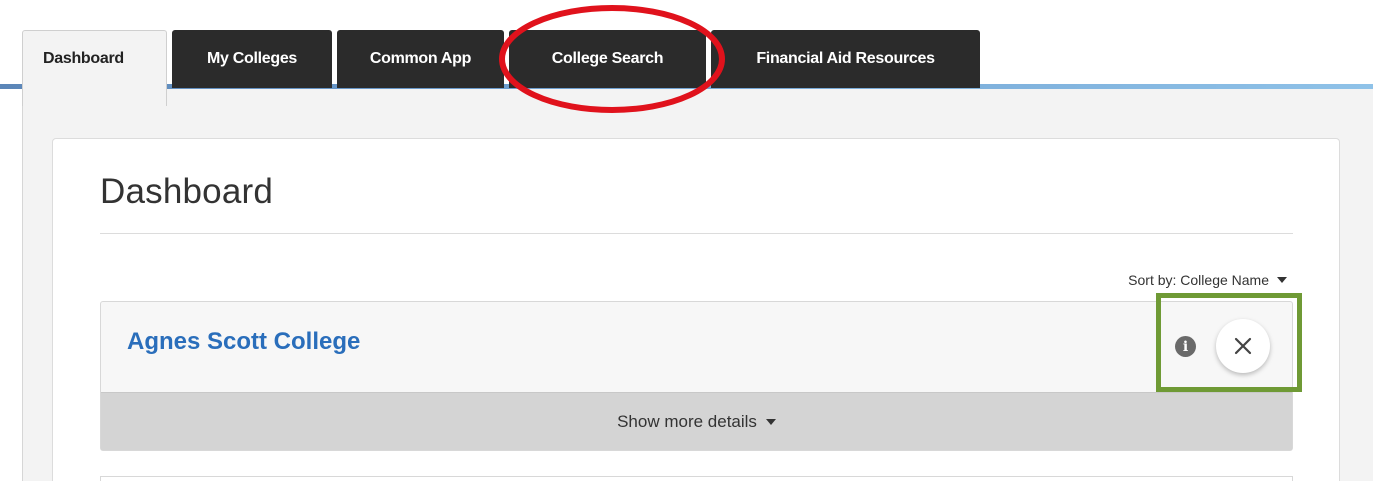  I want to click on close-icon, so click(1243, 346).